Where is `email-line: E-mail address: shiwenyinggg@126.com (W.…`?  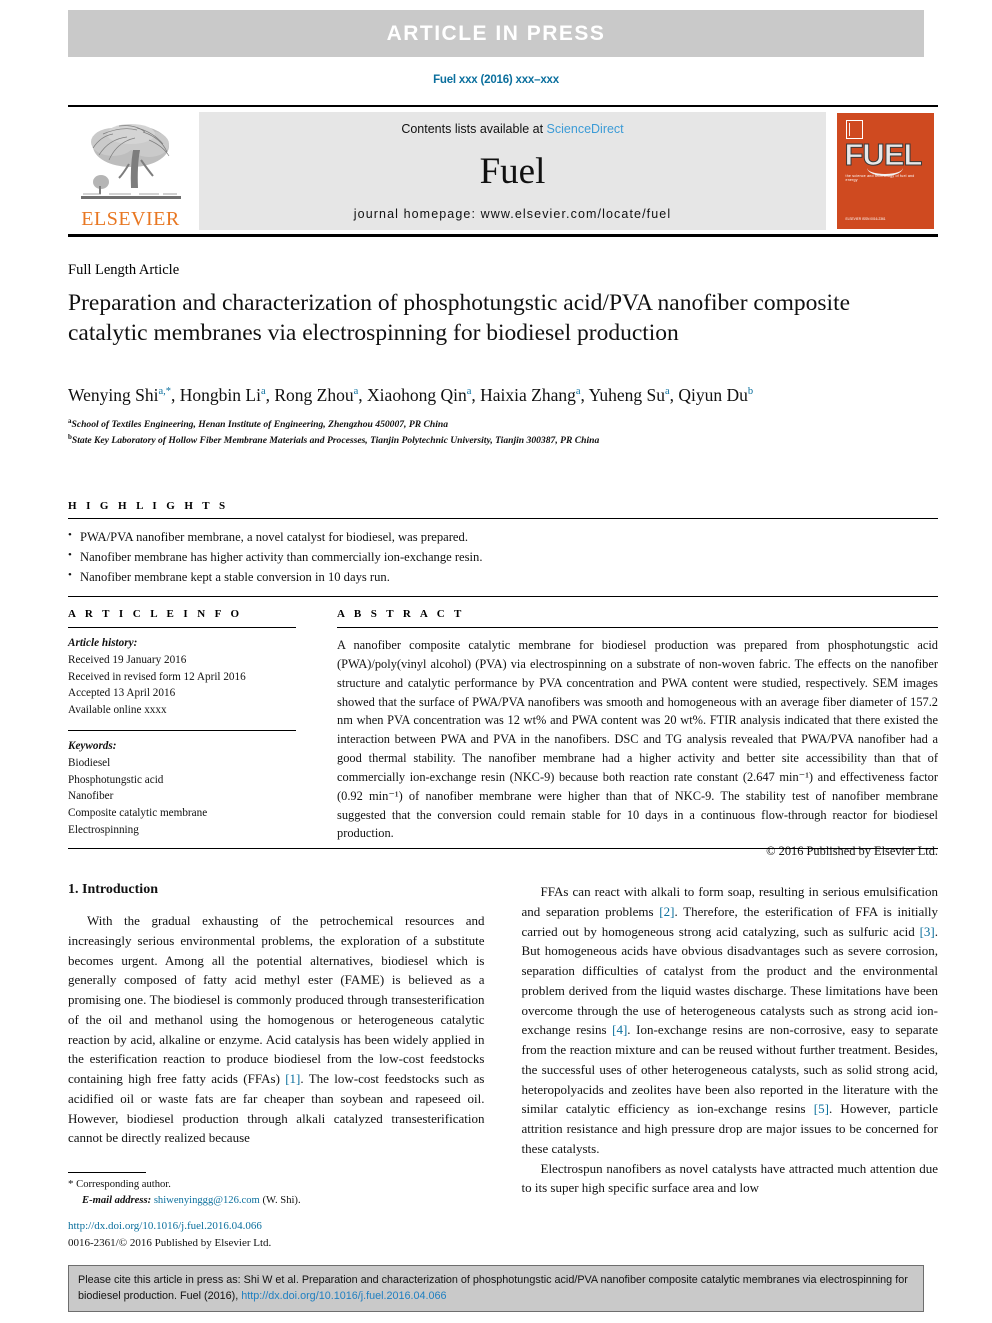 email-line: E-mail address: shiwenyinggg@126.com (W.… is located at coordinates (276, 1201).